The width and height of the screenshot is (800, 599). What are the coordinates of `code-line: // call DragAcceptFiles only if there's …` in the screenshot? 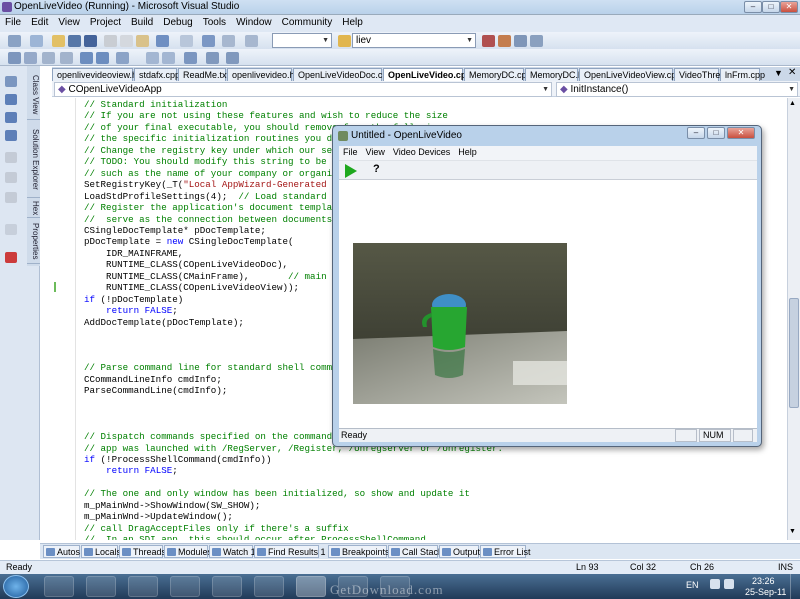 It's located at (216, 528).